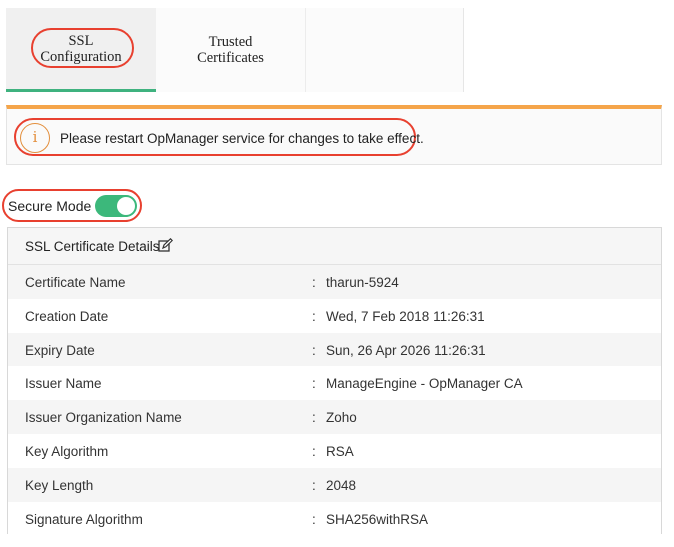 The width and height of the screenshot is (674, 547). I want to click on tab-bar-empty-area, so click(385, 50).